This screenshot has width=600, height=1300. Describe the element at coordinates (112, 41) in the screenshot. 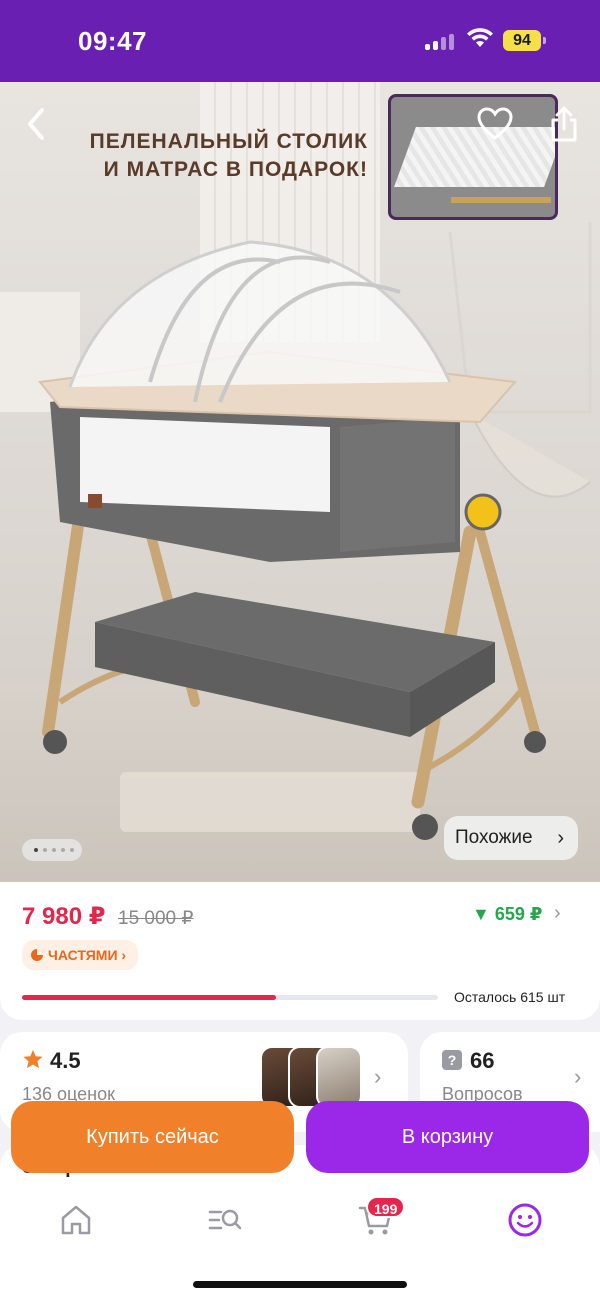

I see `status-time: 09:47` at that location.